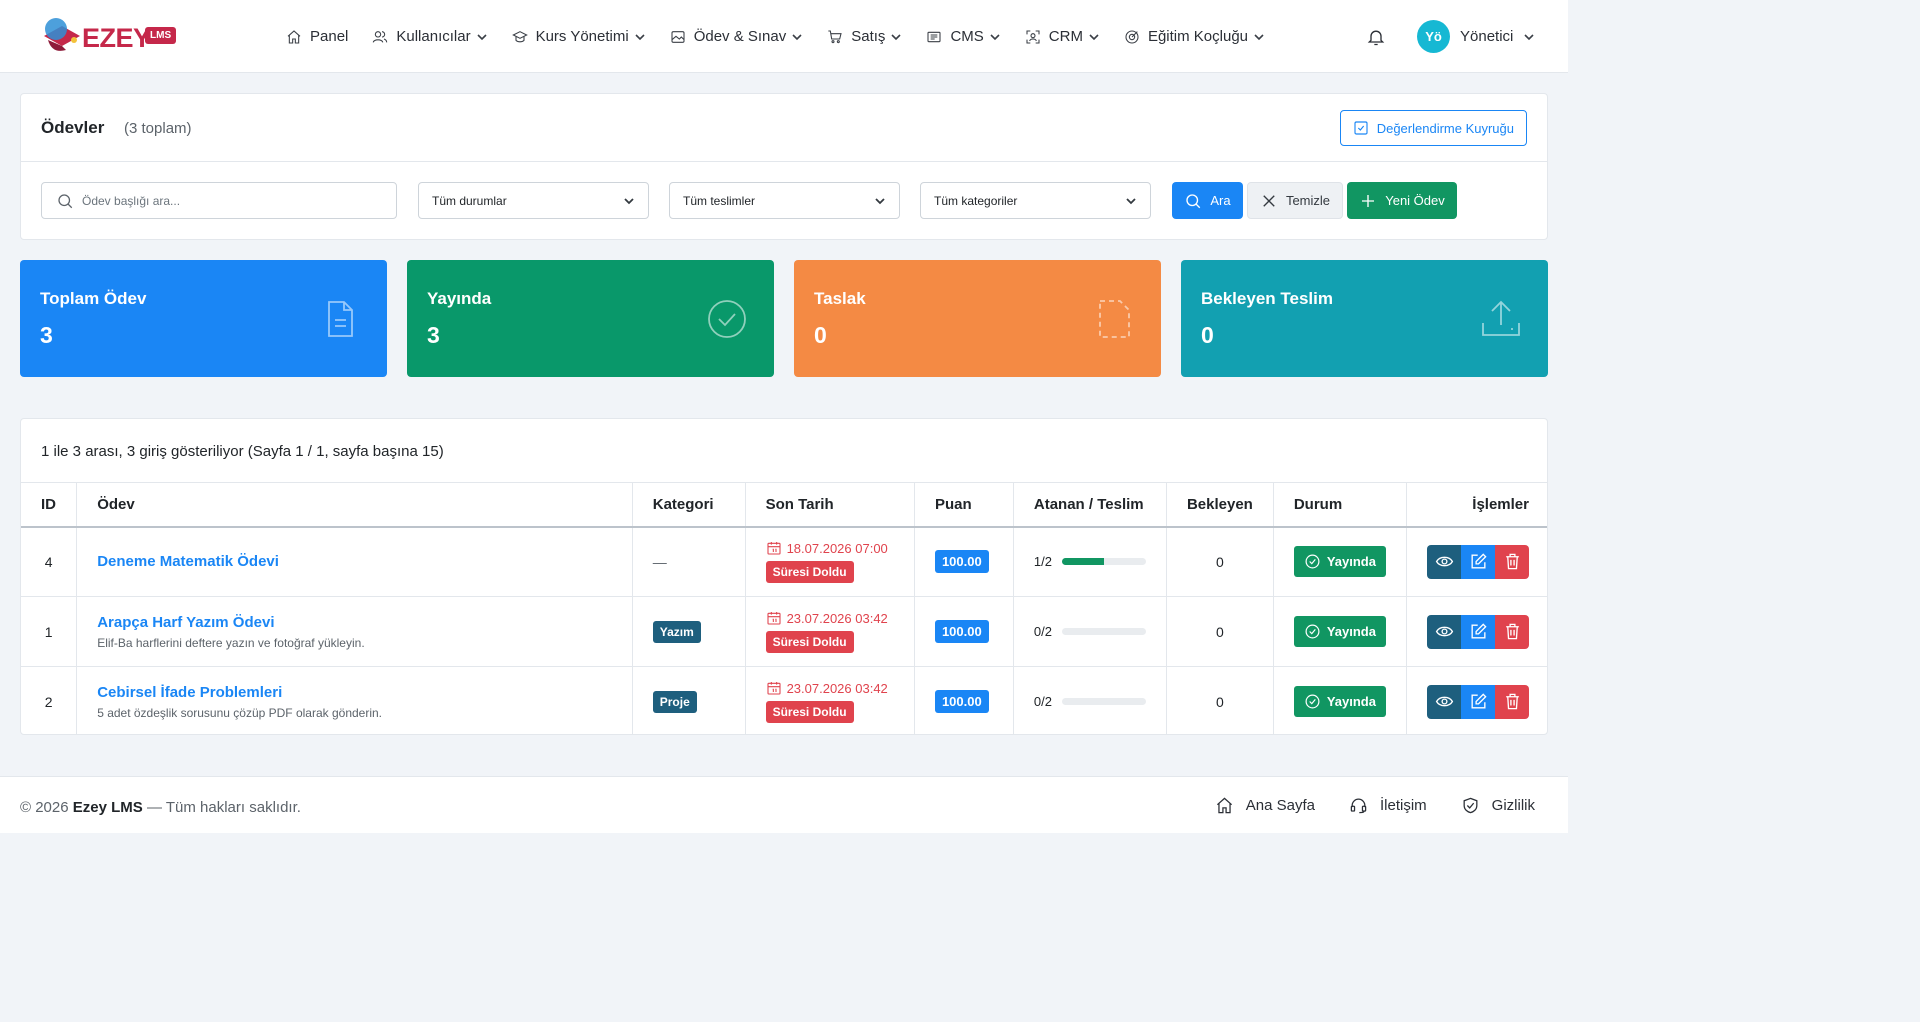 The height and width of the screenshot is (1022, 1920). I want to click on nav-item-coaching: Eğitim Koçluğu, so click(1194, 36).